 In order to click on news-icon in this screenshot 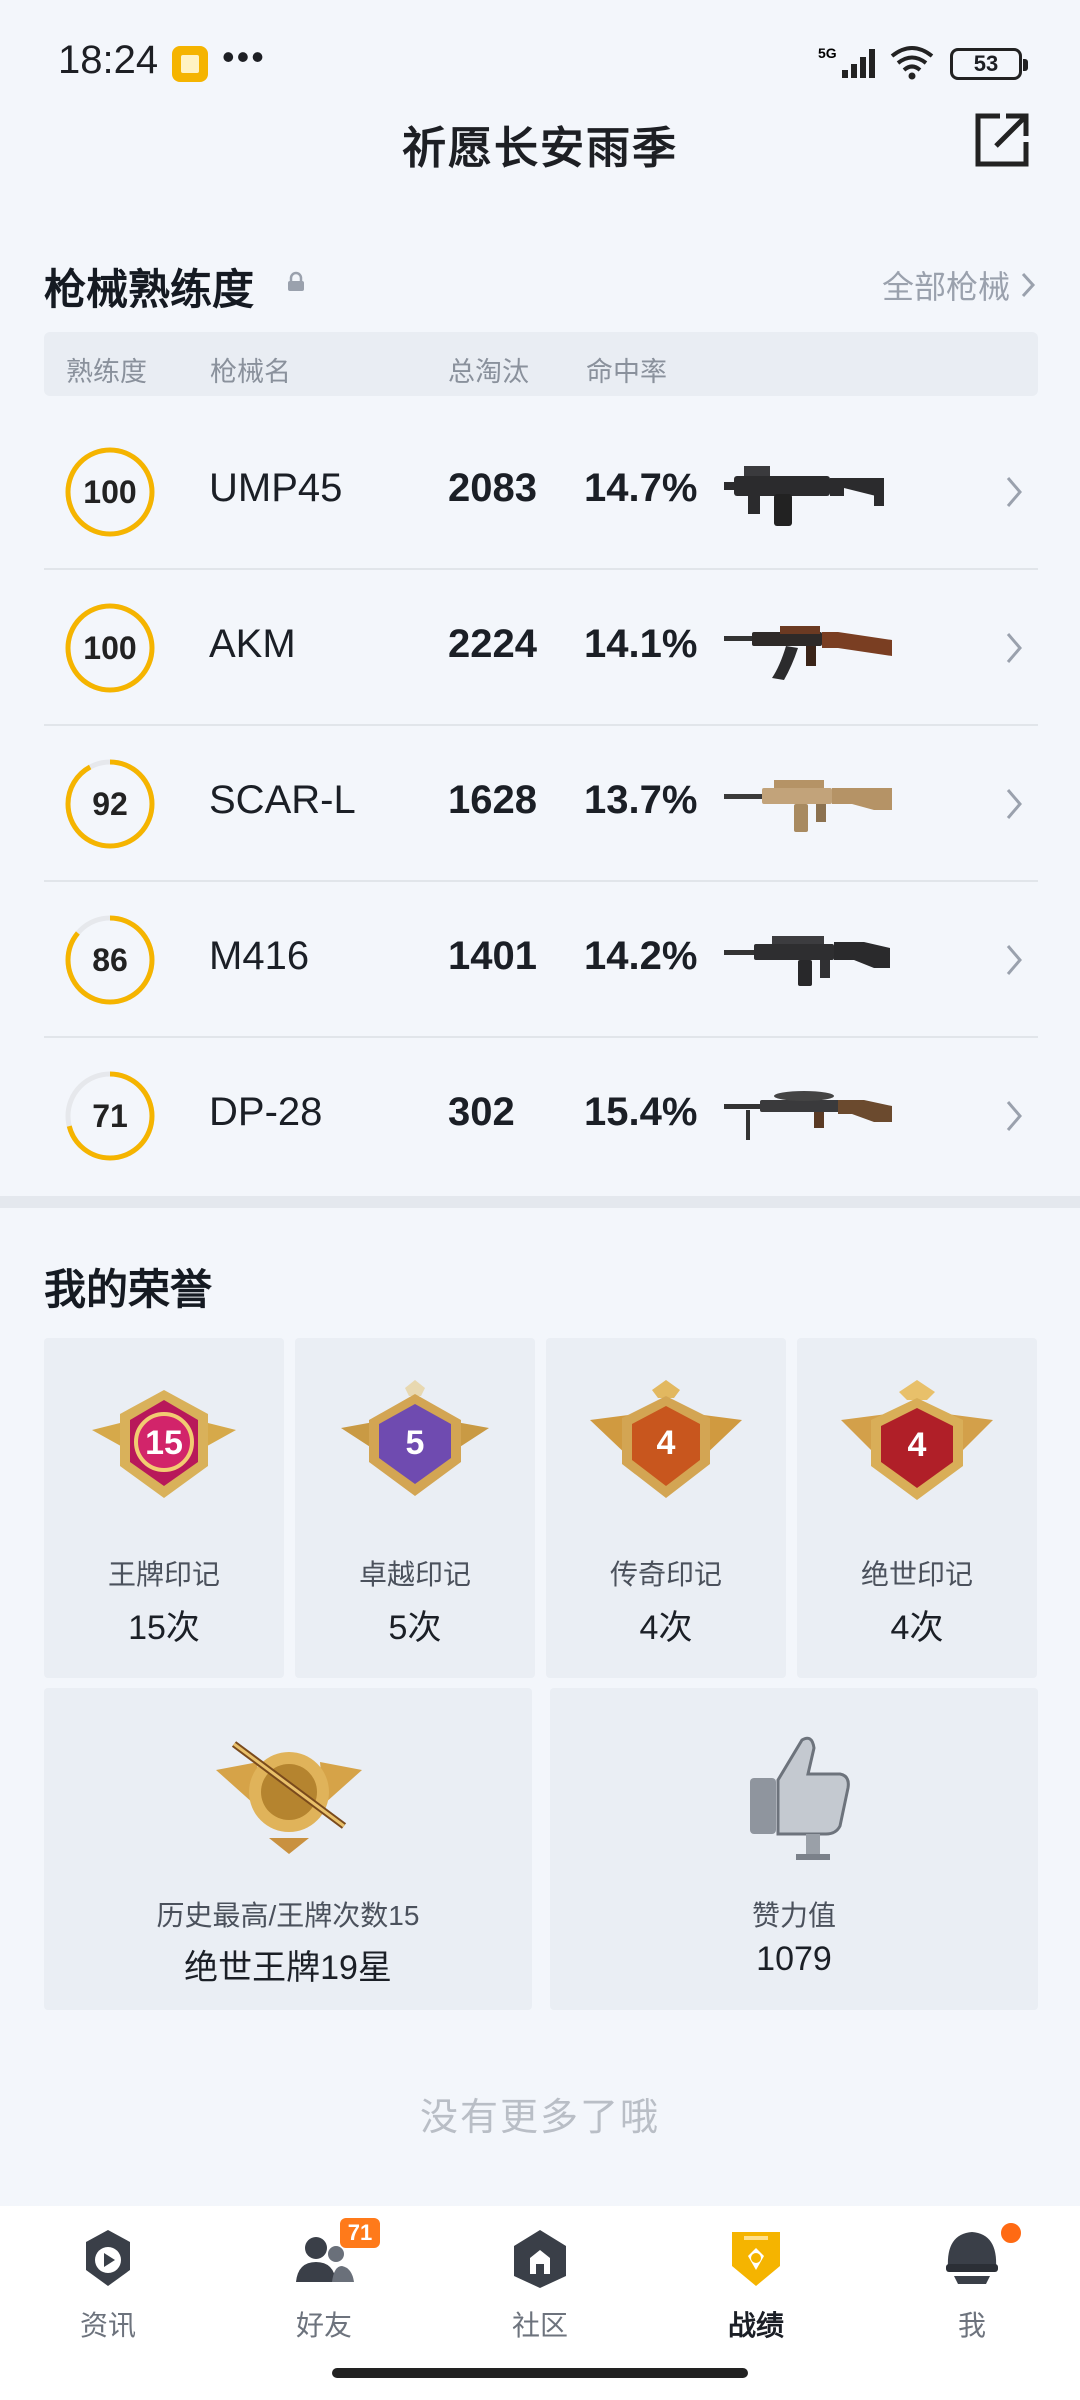, I will do `click(108, 2258)`.